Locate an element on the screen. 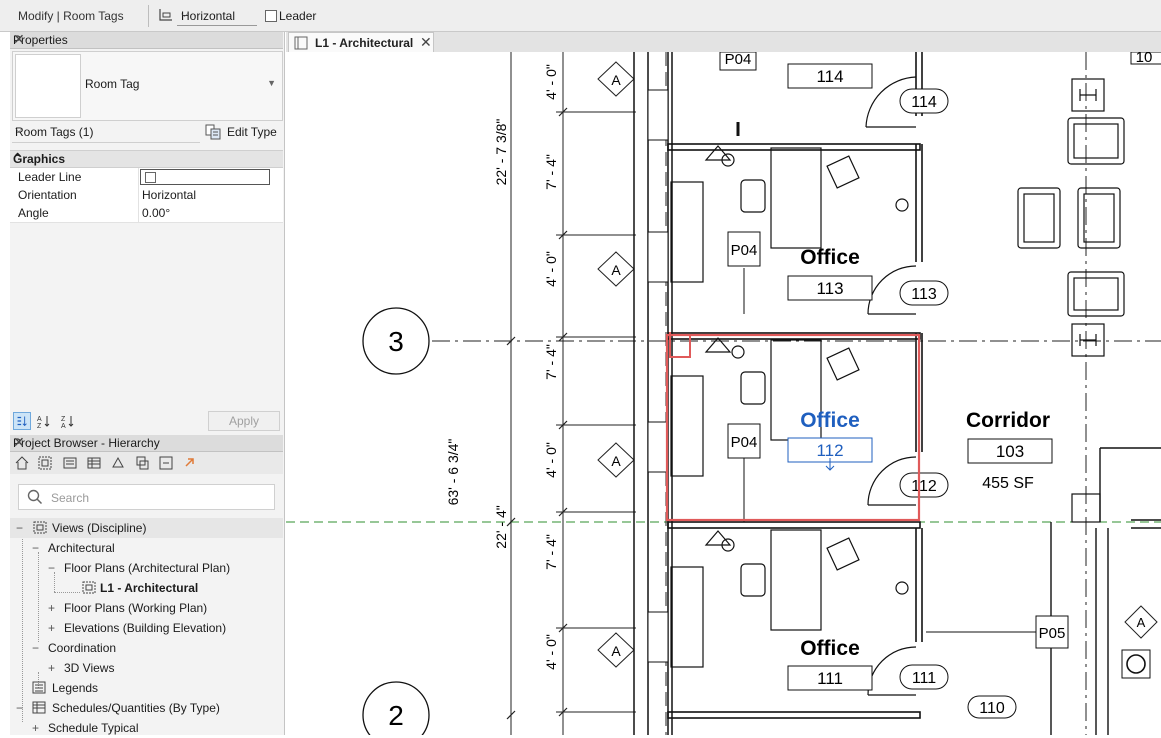  room-tag-112-selected: Office 112 is located at coordinates (830, 440).